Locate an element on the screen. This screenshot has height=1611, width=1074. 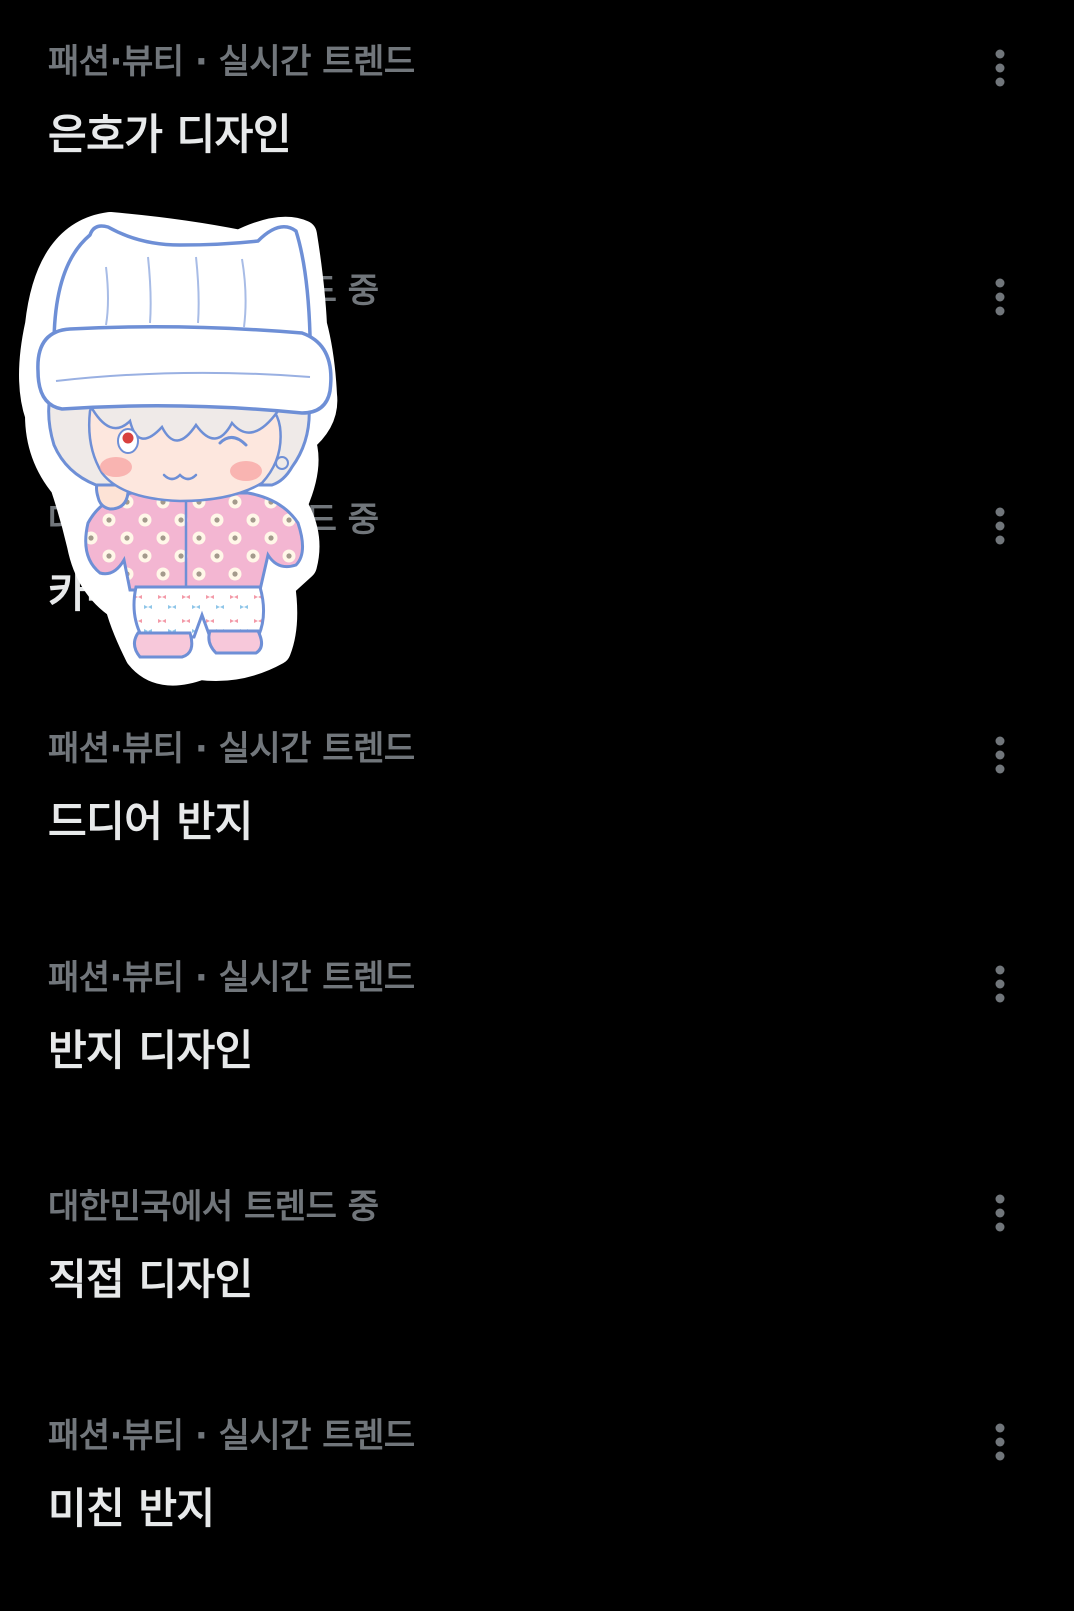
trend-item: 패션·뷰티 · 실시간 트렌드 은호가 디자인 is located at coordinates (537, 122).